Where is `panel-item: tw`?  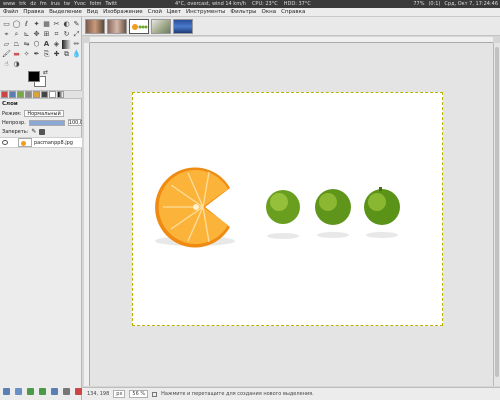 panel-item: tw is located at coordinates (67, 4).